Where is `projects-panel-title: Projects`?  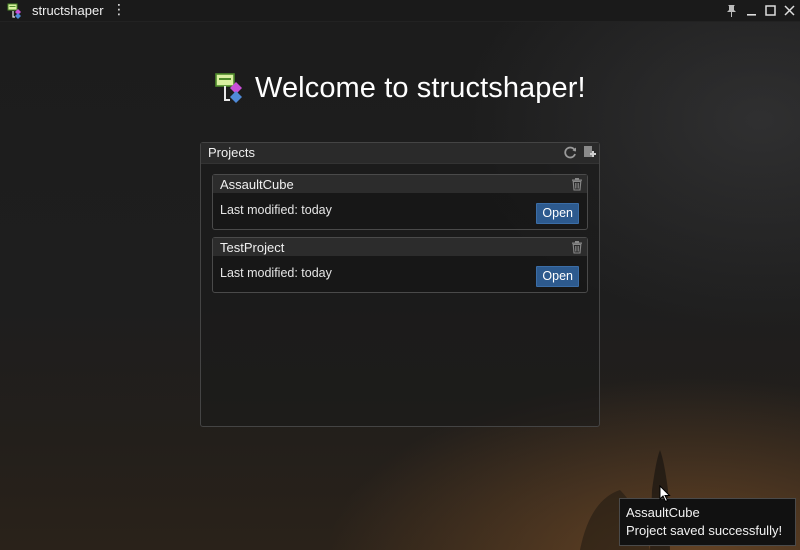 projects-panel-title: Projects is located at coordinates (231, 152).